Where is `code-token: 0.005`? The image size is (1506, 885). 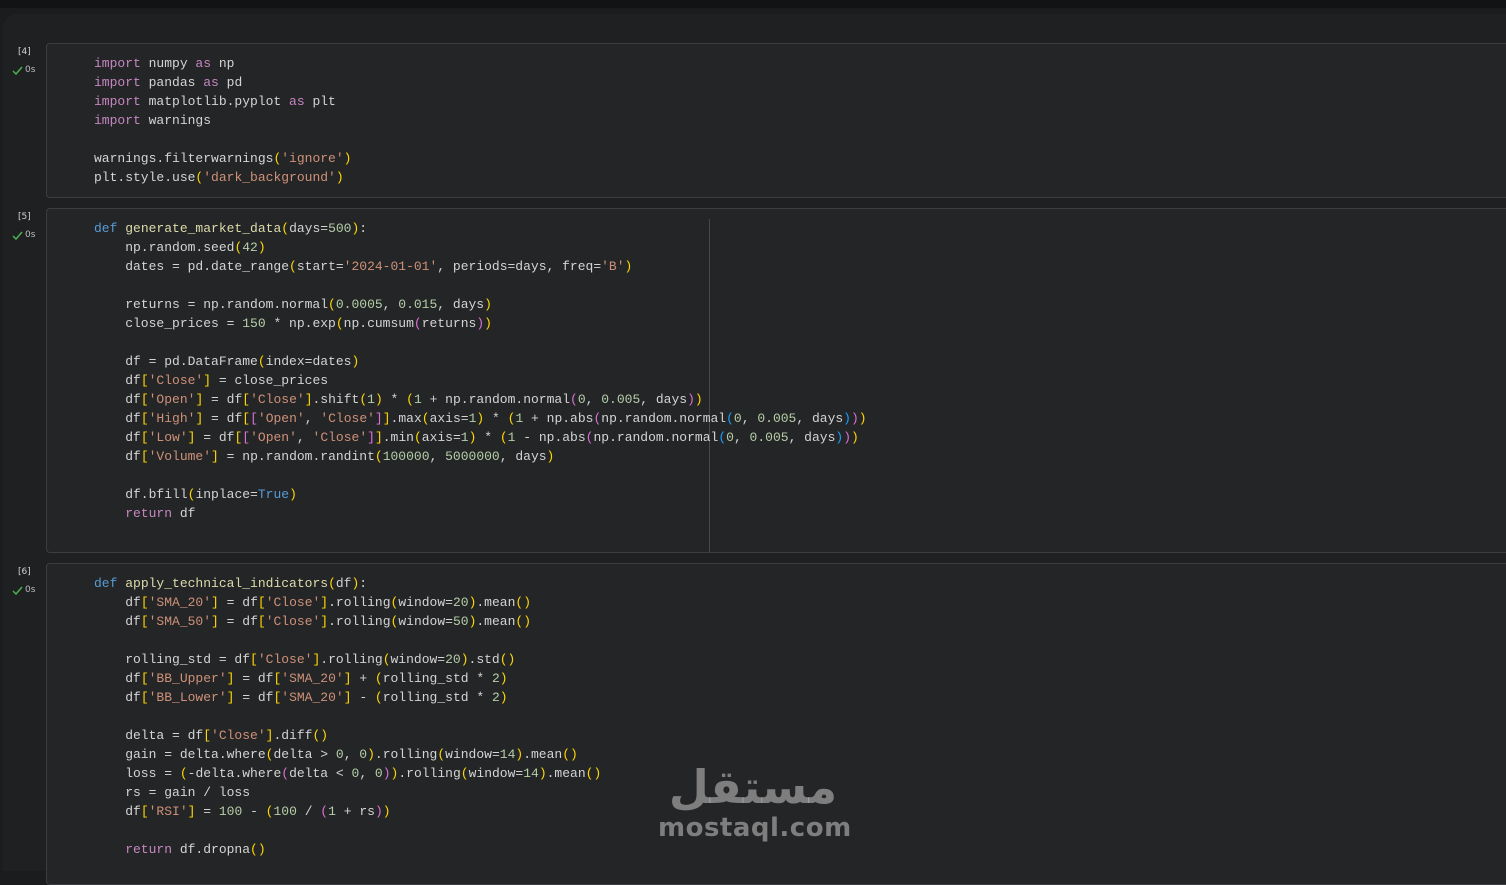
code-token: 0.005 is located at coordinates (777, 418).